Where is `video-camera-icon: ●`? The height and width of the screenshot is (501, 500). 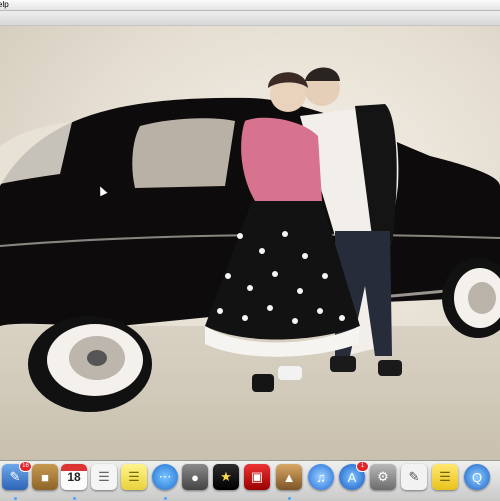
video-camera-icon: ● is located at coordinates (195, 477).